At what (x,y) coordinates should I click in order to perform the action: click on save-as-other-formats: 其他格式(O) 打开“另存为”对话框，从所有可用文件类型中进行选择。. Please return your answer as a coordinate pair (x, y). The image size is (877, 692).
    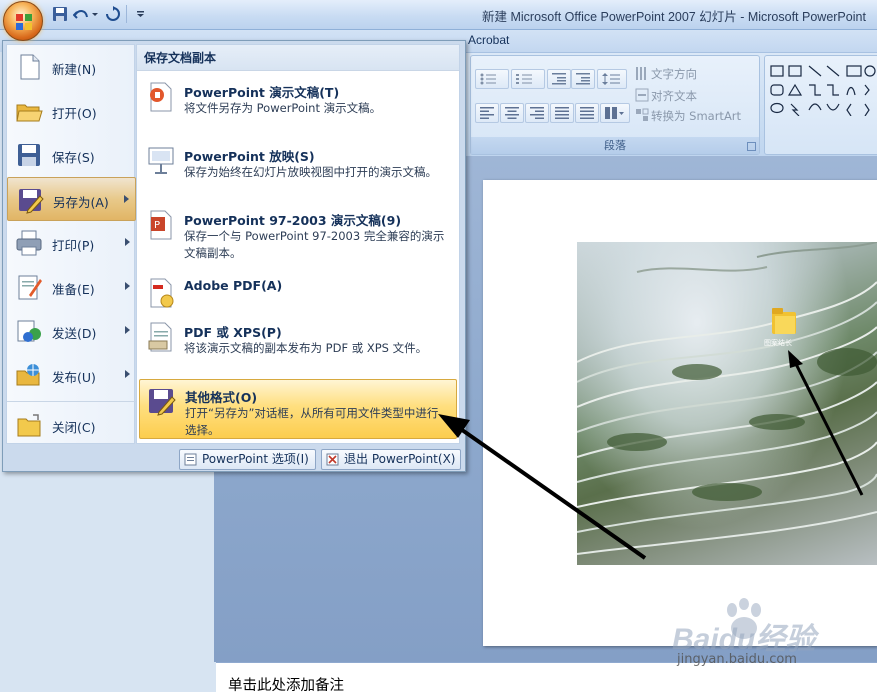
    Looking at the image, I should click on (298, 409).